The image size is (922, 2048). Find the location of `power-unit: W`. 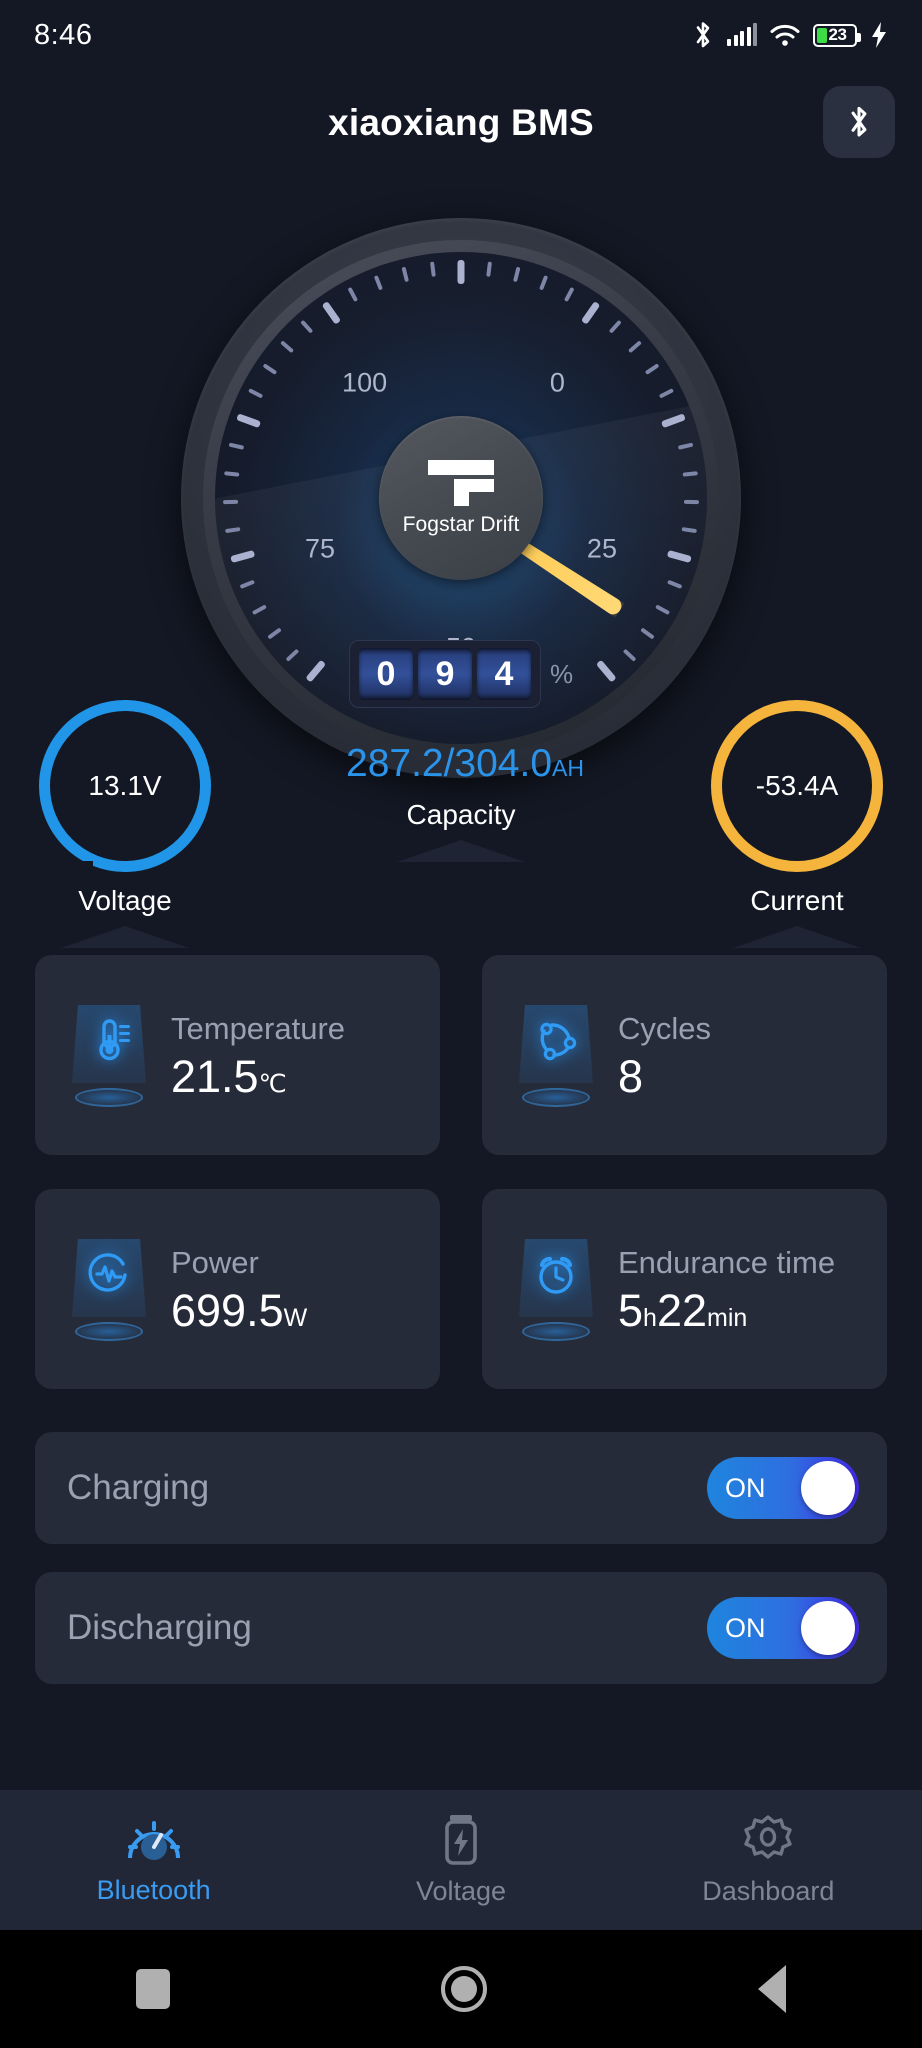

power-unit: W is located at coordinates (295, 1318).